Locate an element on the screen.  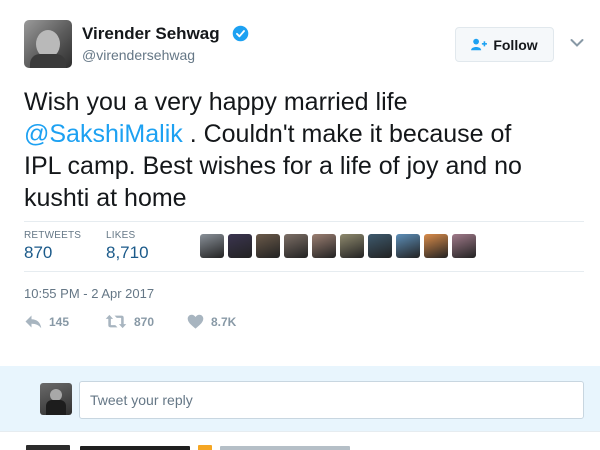
author-avatar is located at coordinates (48, 44).